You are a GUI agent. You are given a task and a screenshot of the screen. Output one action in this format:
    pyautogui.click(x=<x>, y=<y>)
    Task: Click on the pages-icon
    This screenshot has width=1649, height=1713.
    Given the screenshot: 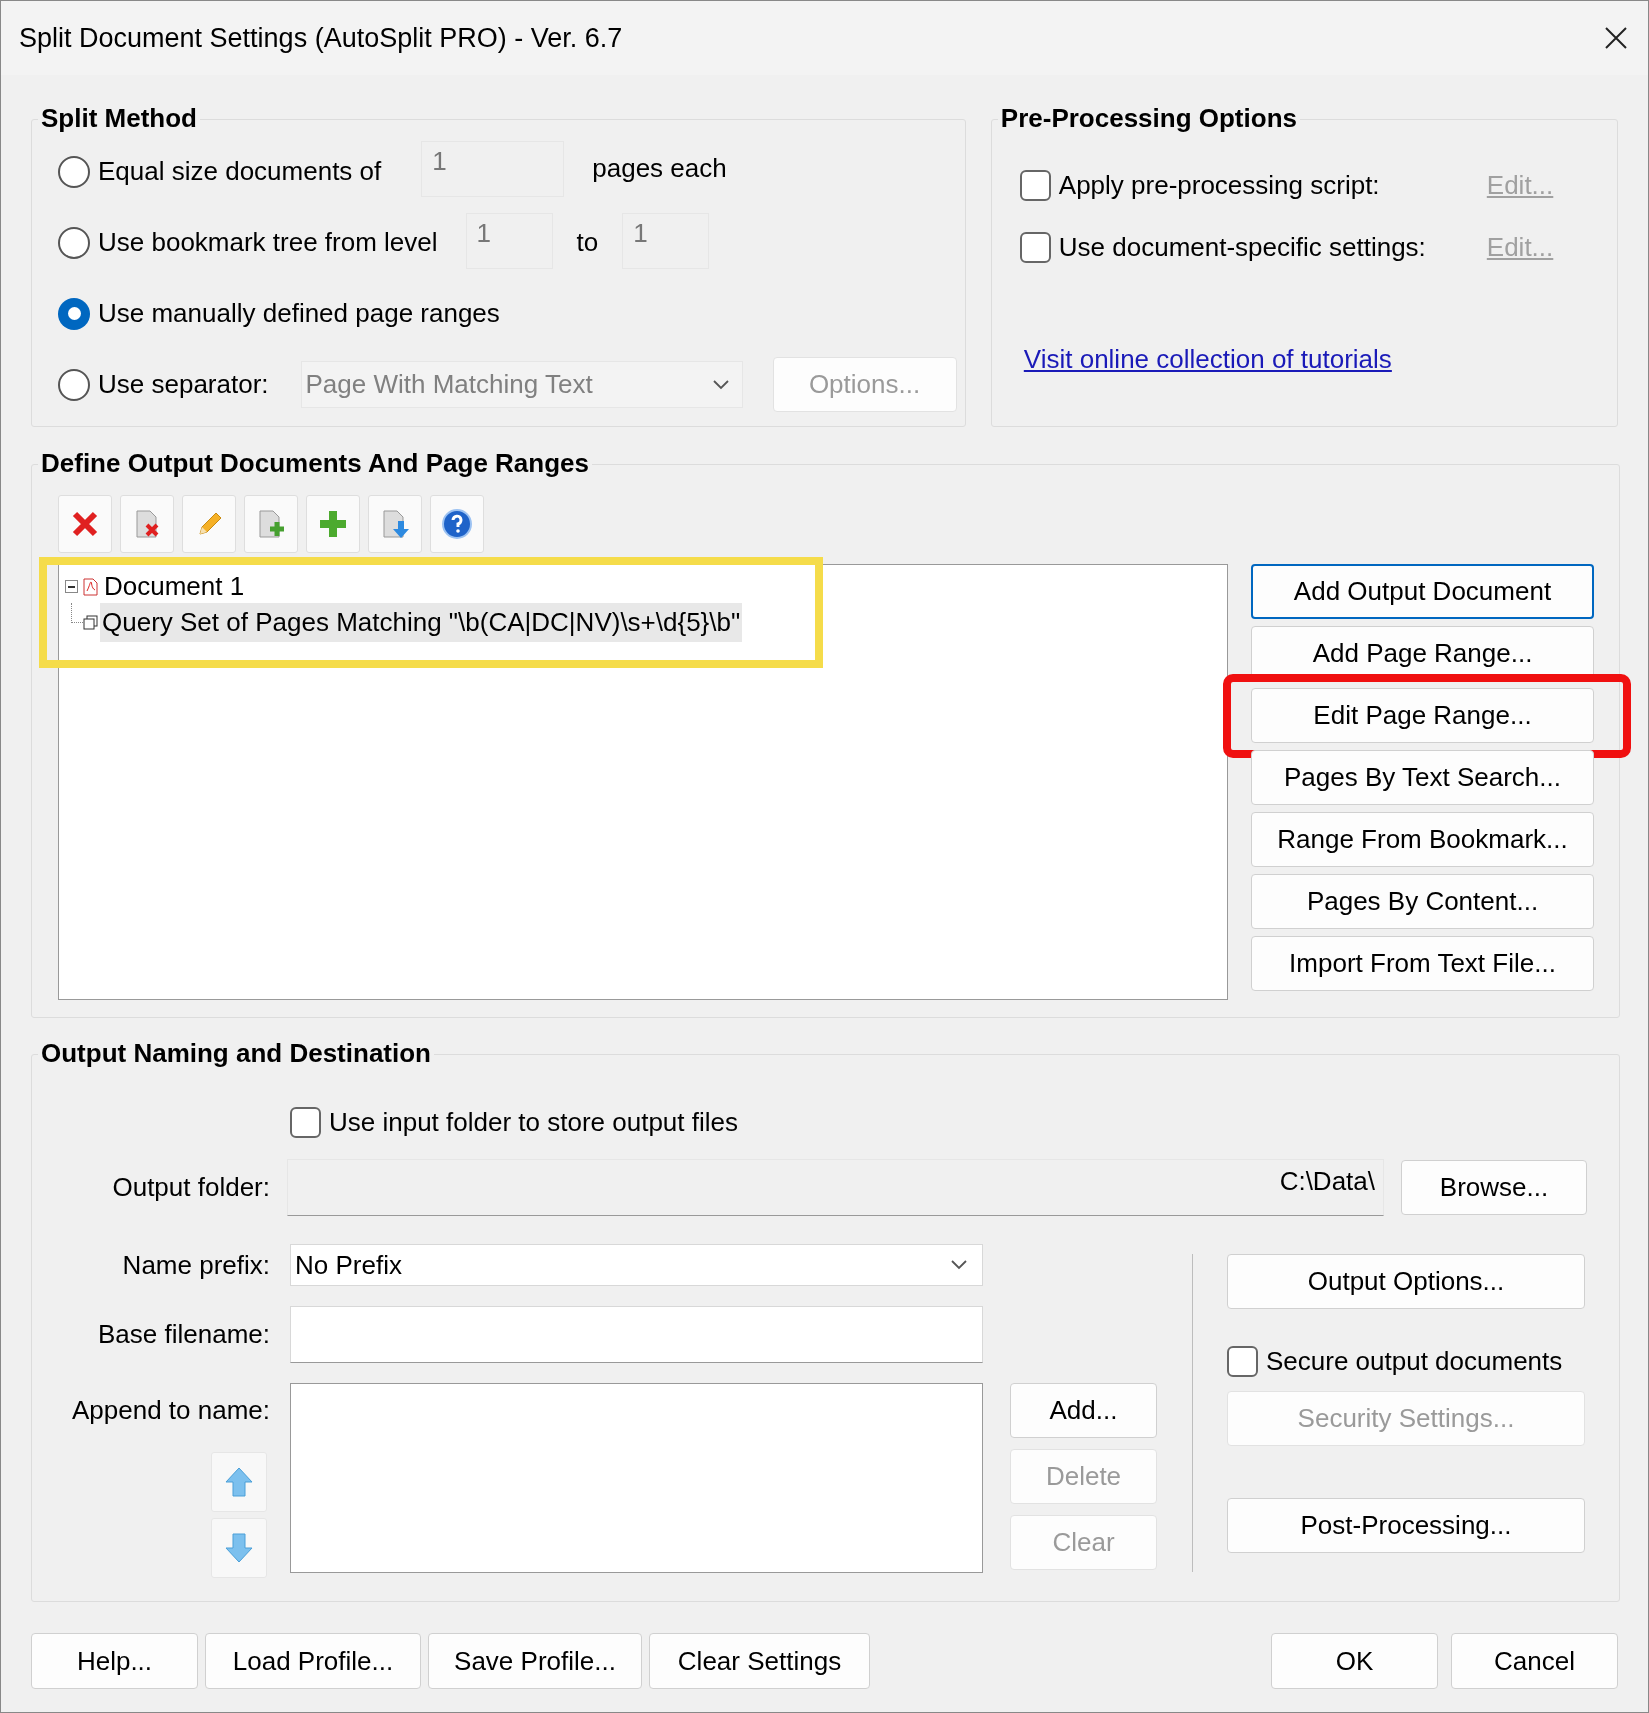 What is the action you would take?
    pyautogui.click(x=90, y=622)
    